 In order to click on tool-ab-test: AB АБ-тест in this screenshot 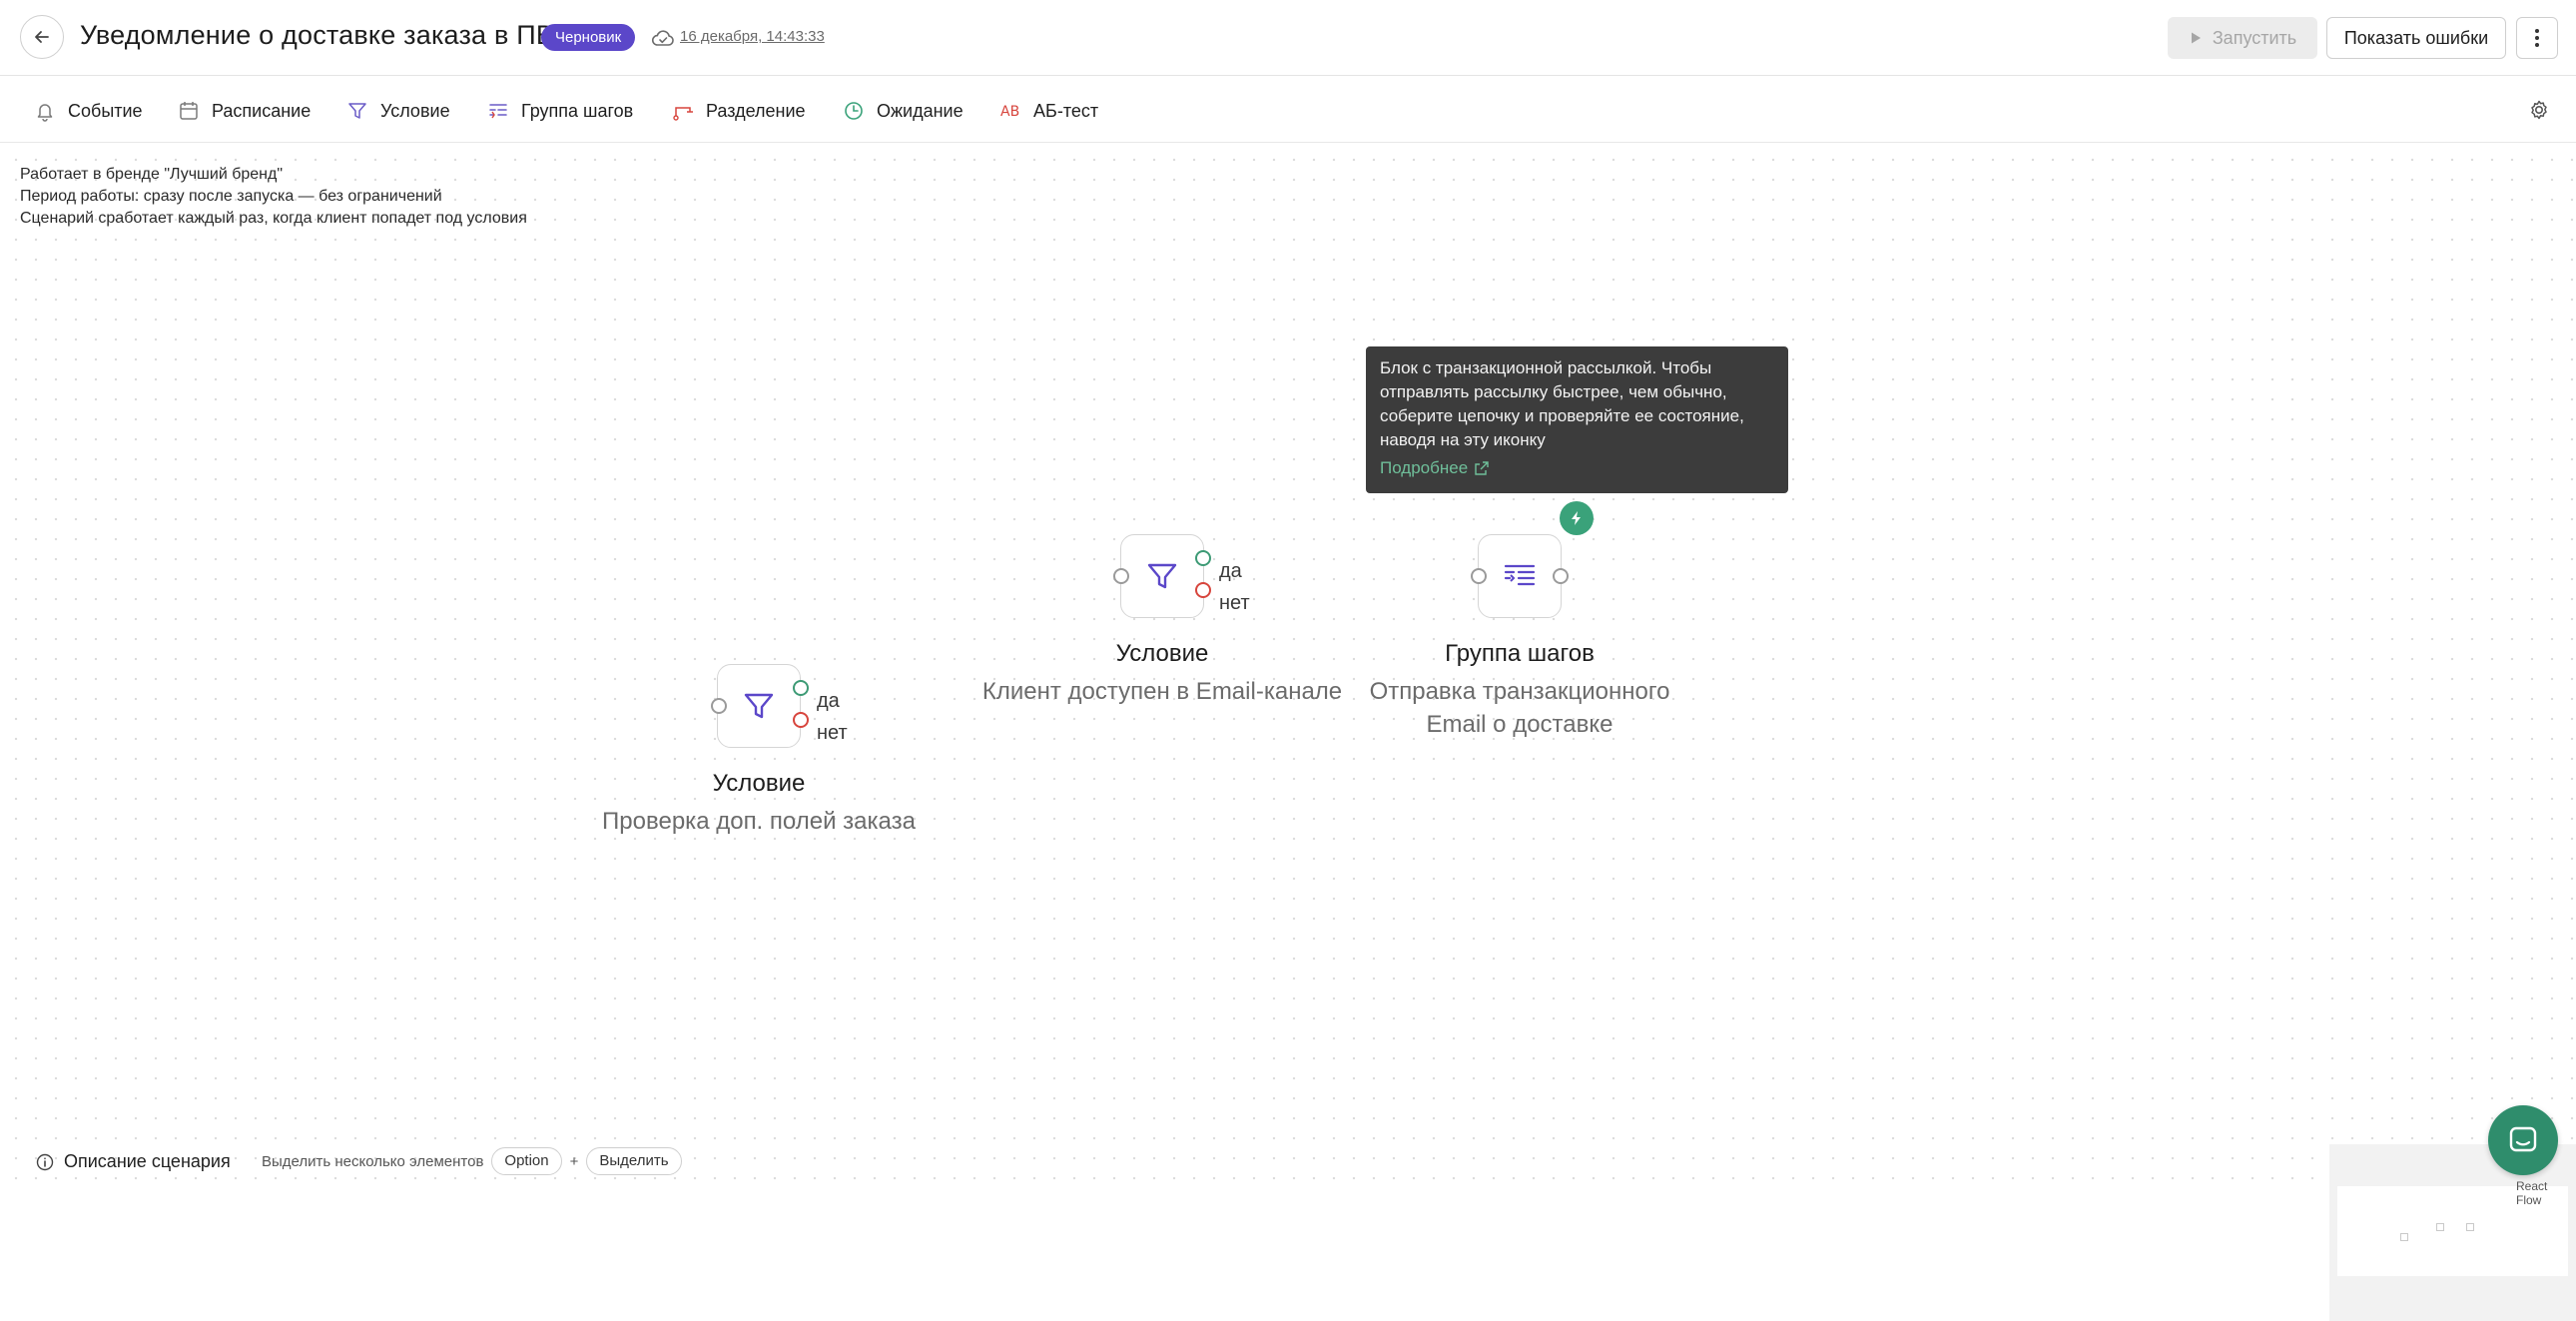, I will do `click(1048, 111)`.